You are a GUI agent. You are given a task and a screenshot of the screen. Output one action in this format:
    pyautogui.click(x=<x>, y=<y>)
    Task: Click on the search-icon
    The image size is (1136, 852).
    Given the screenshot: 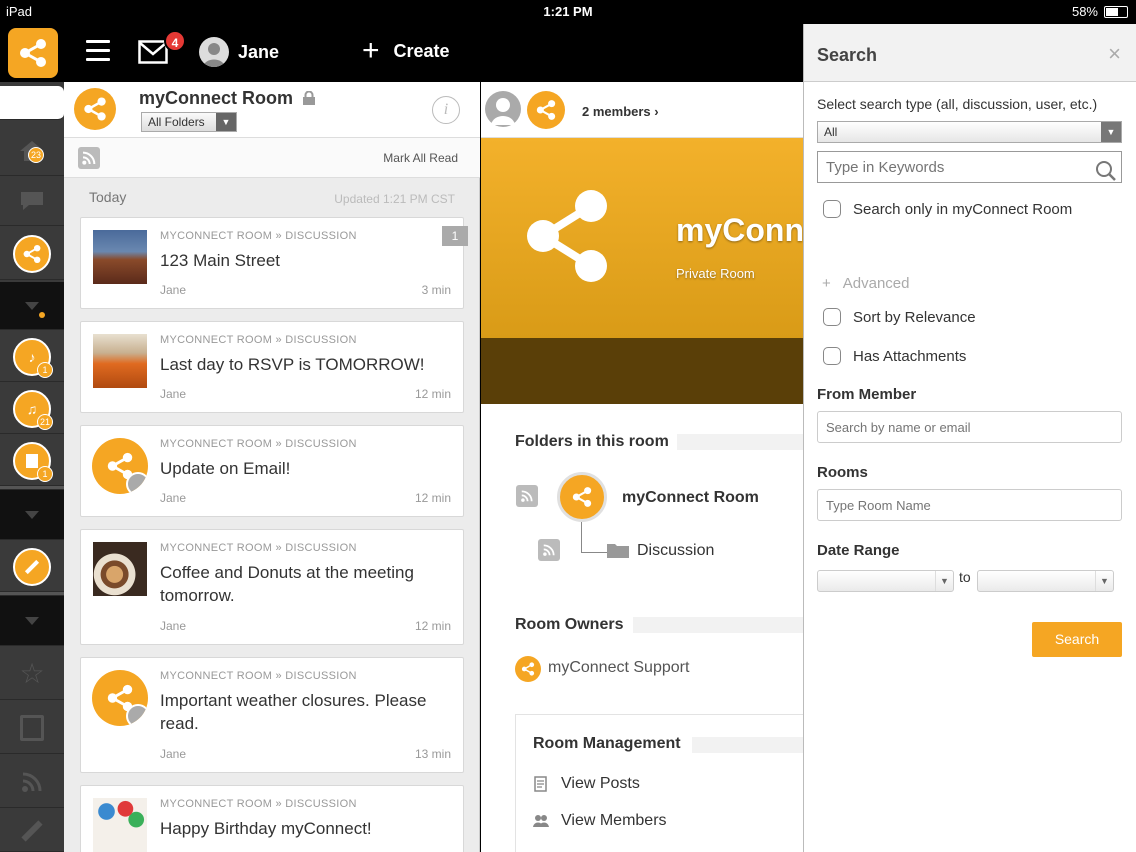 What is the action you would take?
    pyautogui.click(x=1106, y=171)
    